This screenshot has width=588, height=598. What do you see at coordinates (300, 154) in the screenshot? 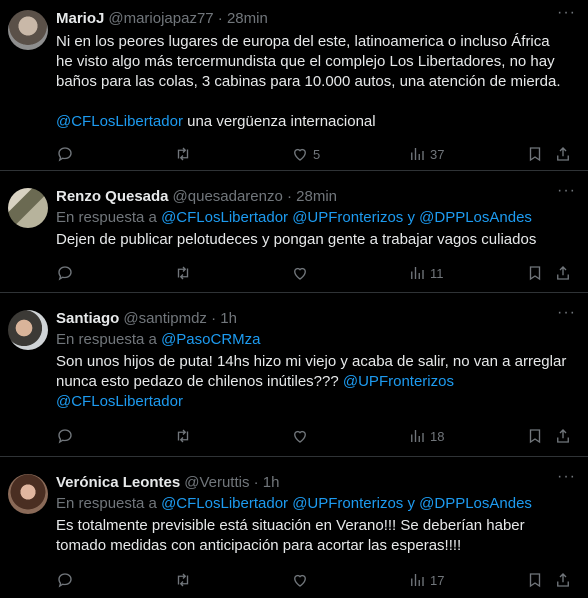
I see `heart-icon` at bounding box center [300, 154].